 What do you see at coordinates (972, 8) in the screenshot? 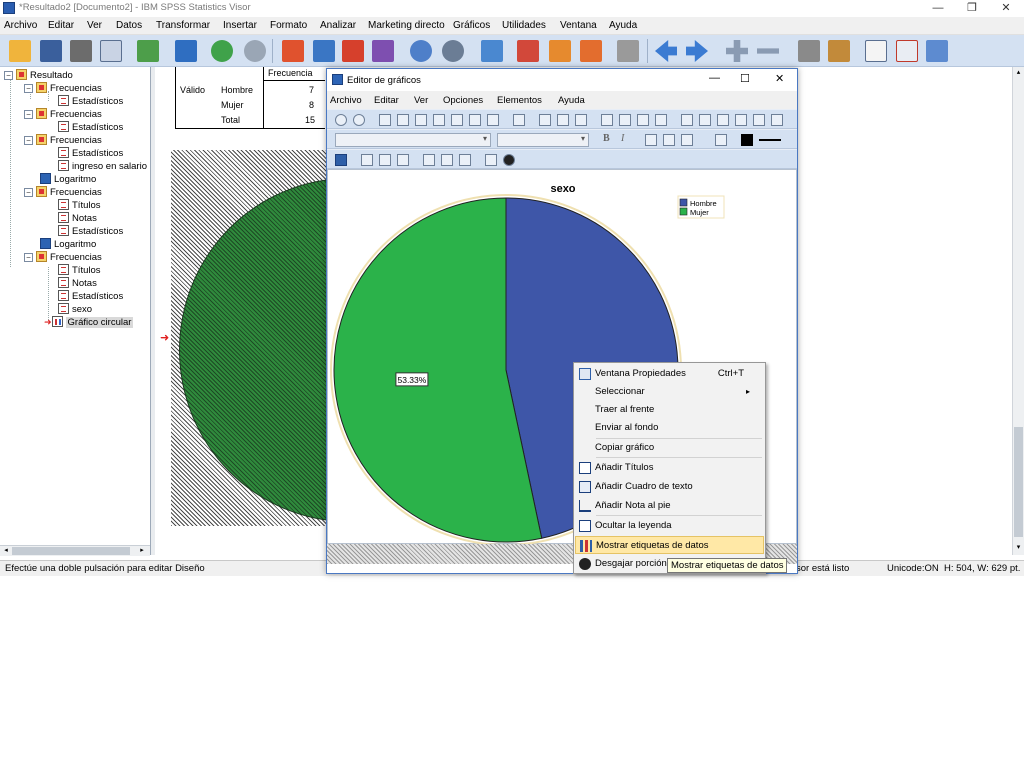
I see `restore-button: ❐` at bounding box center [972, 8].